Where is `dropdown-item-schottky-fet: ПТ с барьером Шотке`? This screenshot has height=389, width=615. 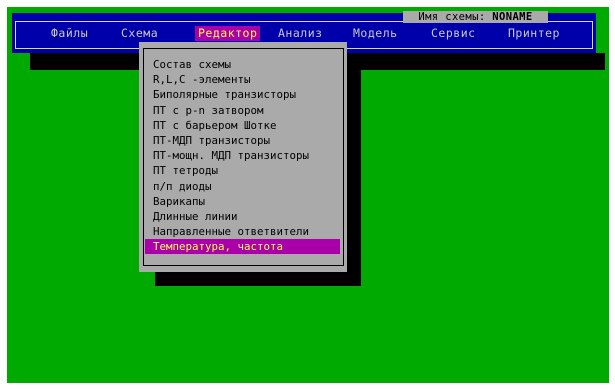 dropdown-item-schottky-fet: ПТ с барьером Шотке is located at coordinates (243, 125).